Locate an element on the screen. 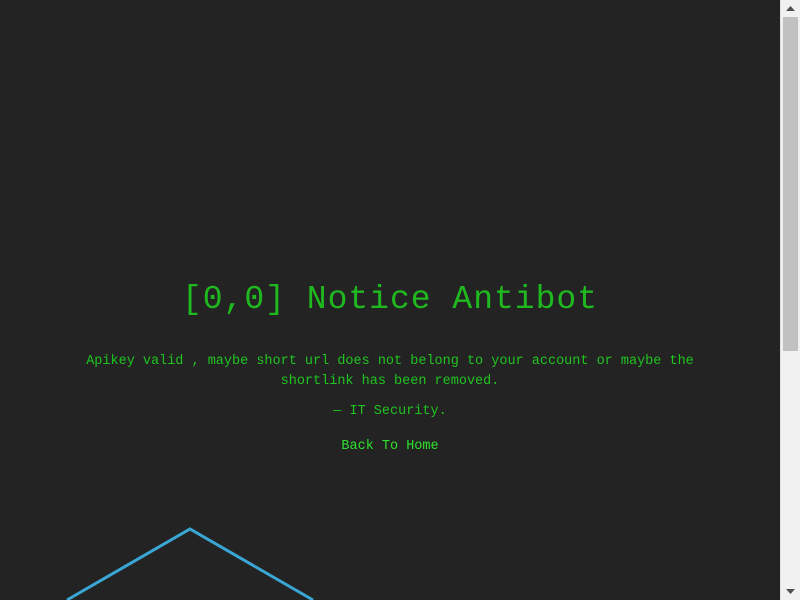 Image resolution: width=800 pixels, height=600 pixels. scroll-up-button is located at coordinates (790, 8).